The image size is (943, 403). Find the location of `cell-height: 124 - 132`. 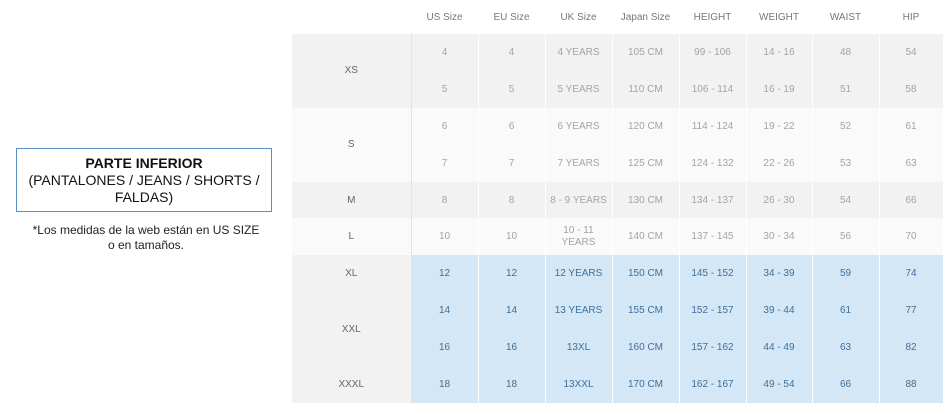

cell-height: 124 - 132 is located at coordinates (713, 163).